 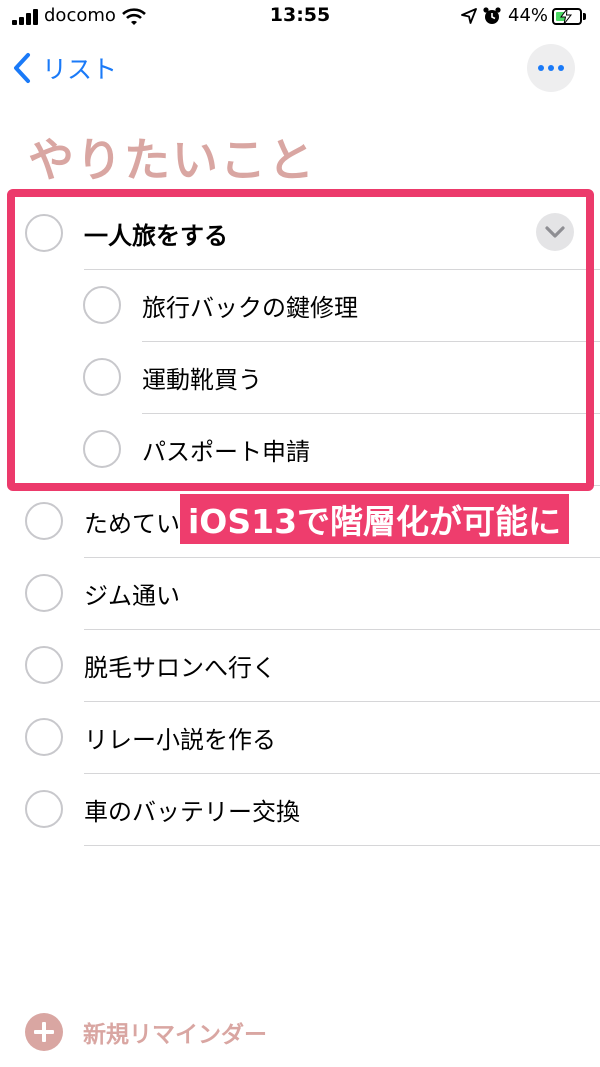 What do you see at coordinates (528, 15) in the screenshot?
I see `battery-percent: 44%` at bounding box center [528, 15].